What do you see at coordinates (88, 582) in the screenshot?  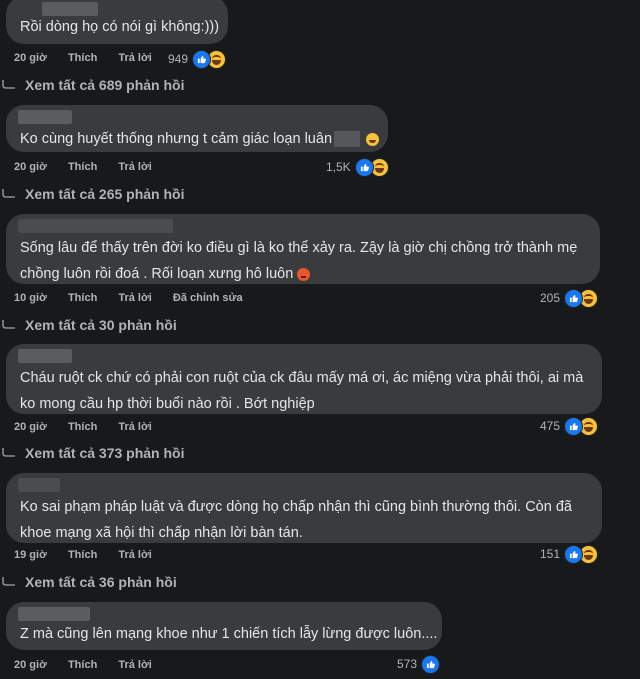 I see `view-replies-link: Xem tất cả 36 phản hồi` at bounding box center [88, 582].